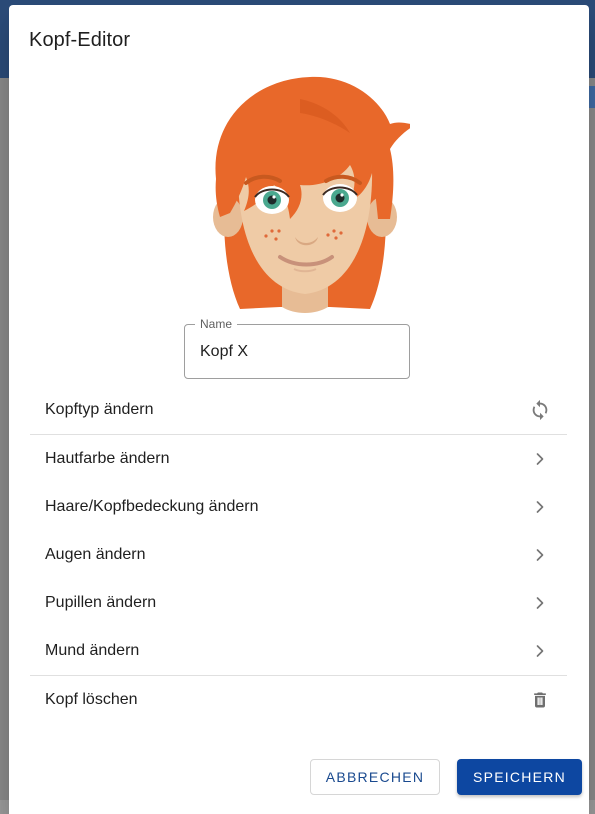 The height and width of the screenshot is (814, 595). Describe the element at coordinates (80, 40) in the screenshot. I see `dialog-title: Kopf-Editor` at that location.